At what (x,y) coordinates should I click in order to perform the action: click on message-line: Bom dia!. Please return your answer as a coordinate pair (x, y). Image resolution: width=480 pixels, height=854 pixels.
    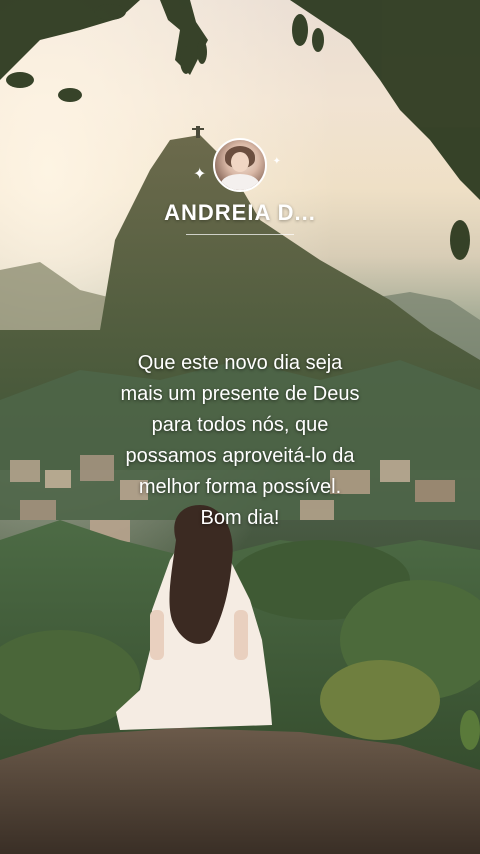
    Looking at the image, I should click on (240, 518).